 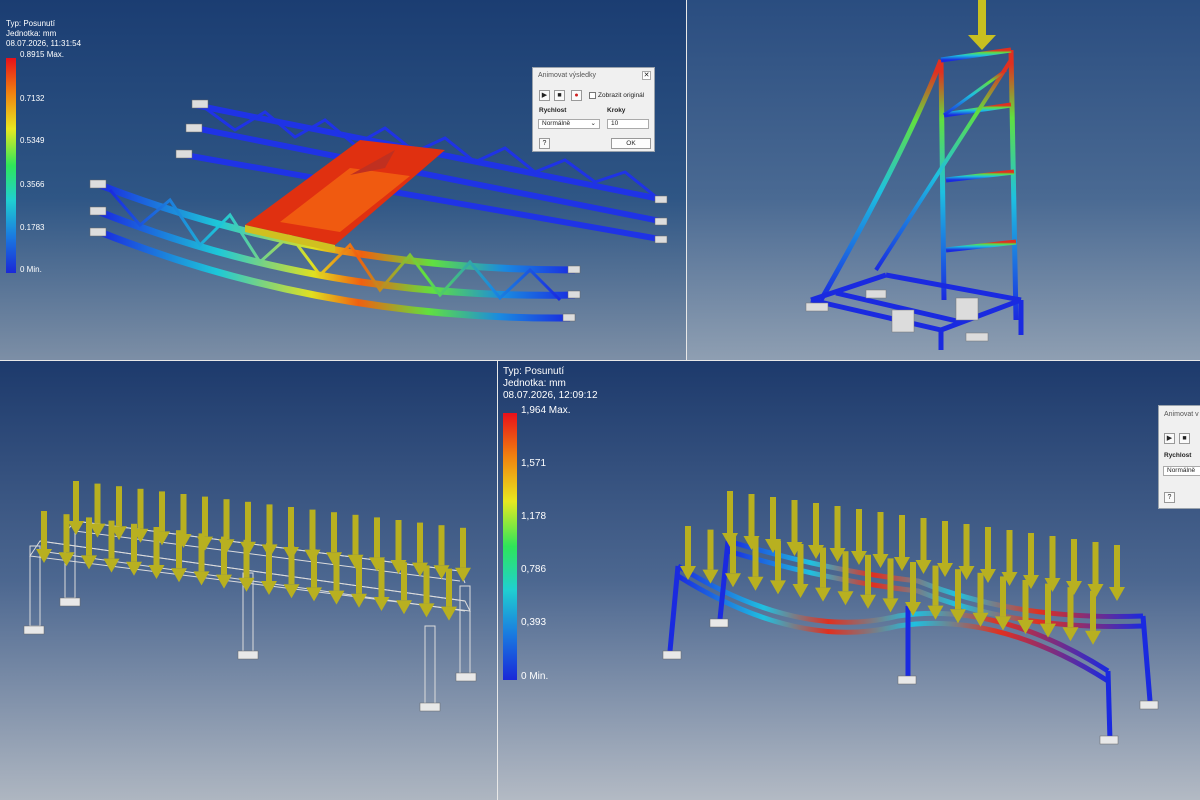 What do you see at coordinates (534, 516) in the screenshot?
I see `legend-tick: 1,178` at bounding box center [534, 516].